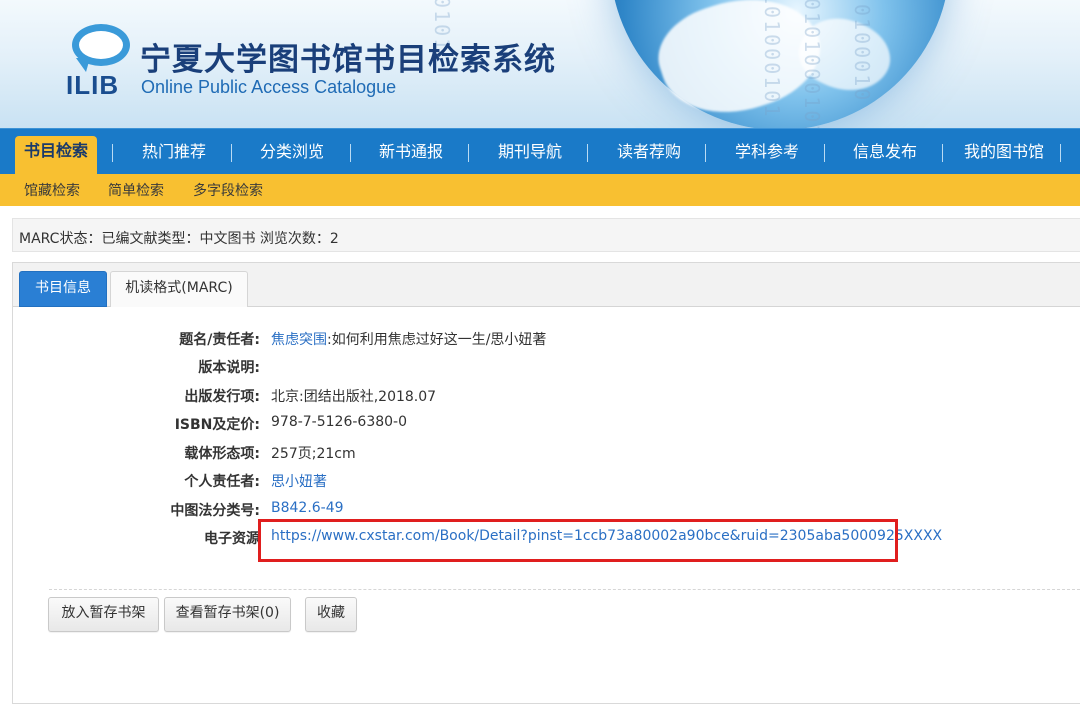  What do you see at coordinates (313, 454) in the screenshot?
I see `field-value: 257页;21cm` at bounding box center [313, 454].